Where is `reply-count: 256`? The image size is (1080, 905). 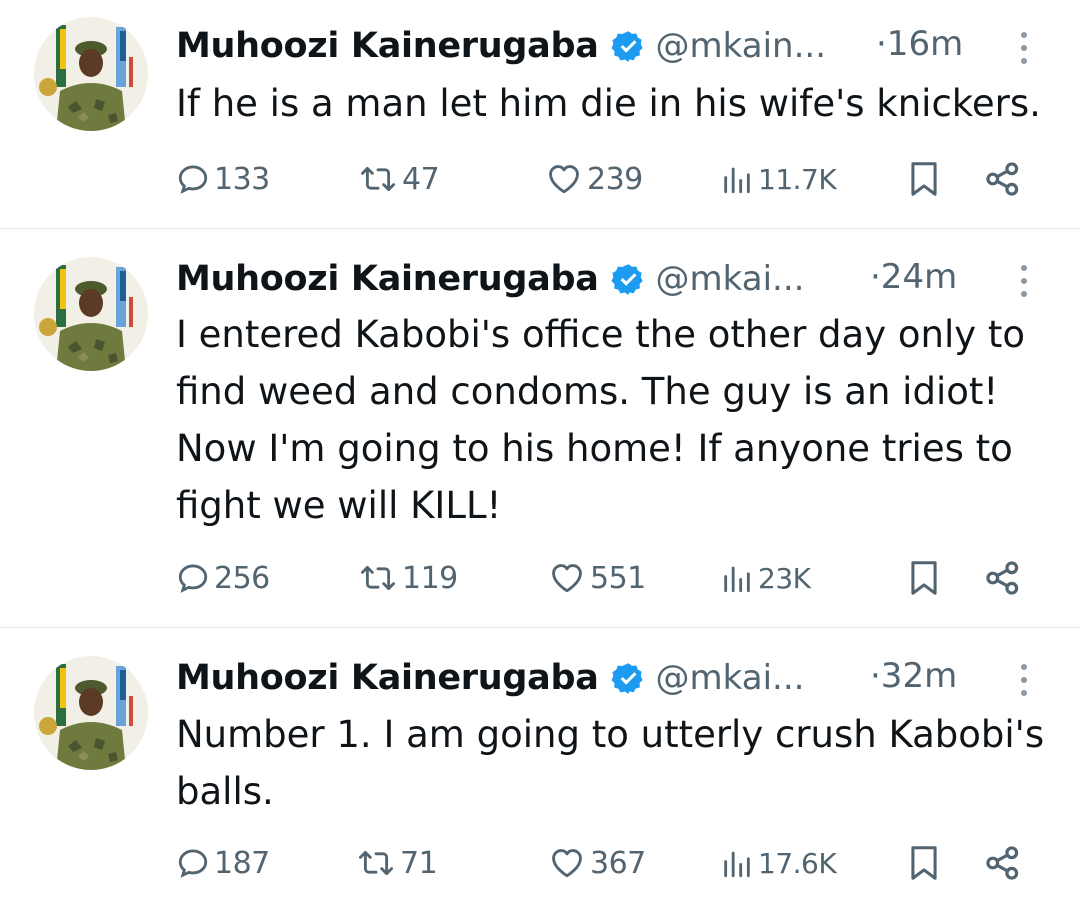 reply-count: 256 is located at coordinates (242, 578).